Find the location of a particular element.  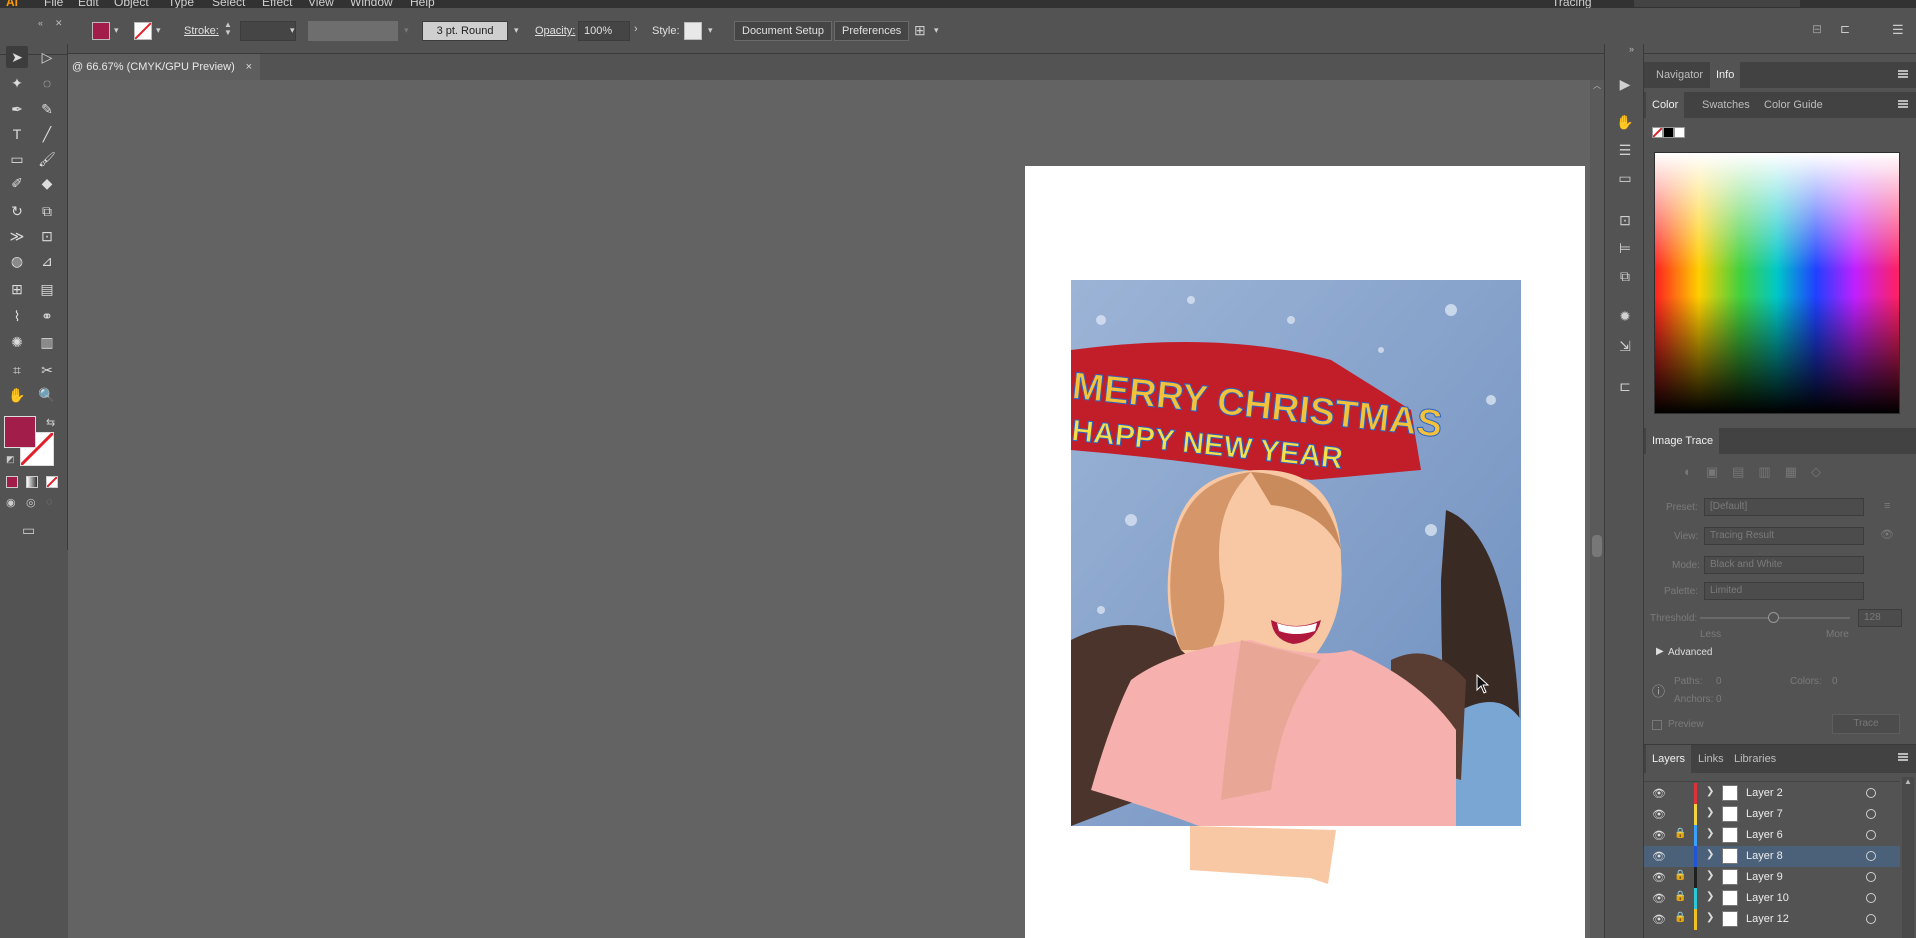

view-select: Tracing Result is located at coordinates (1784, 536).